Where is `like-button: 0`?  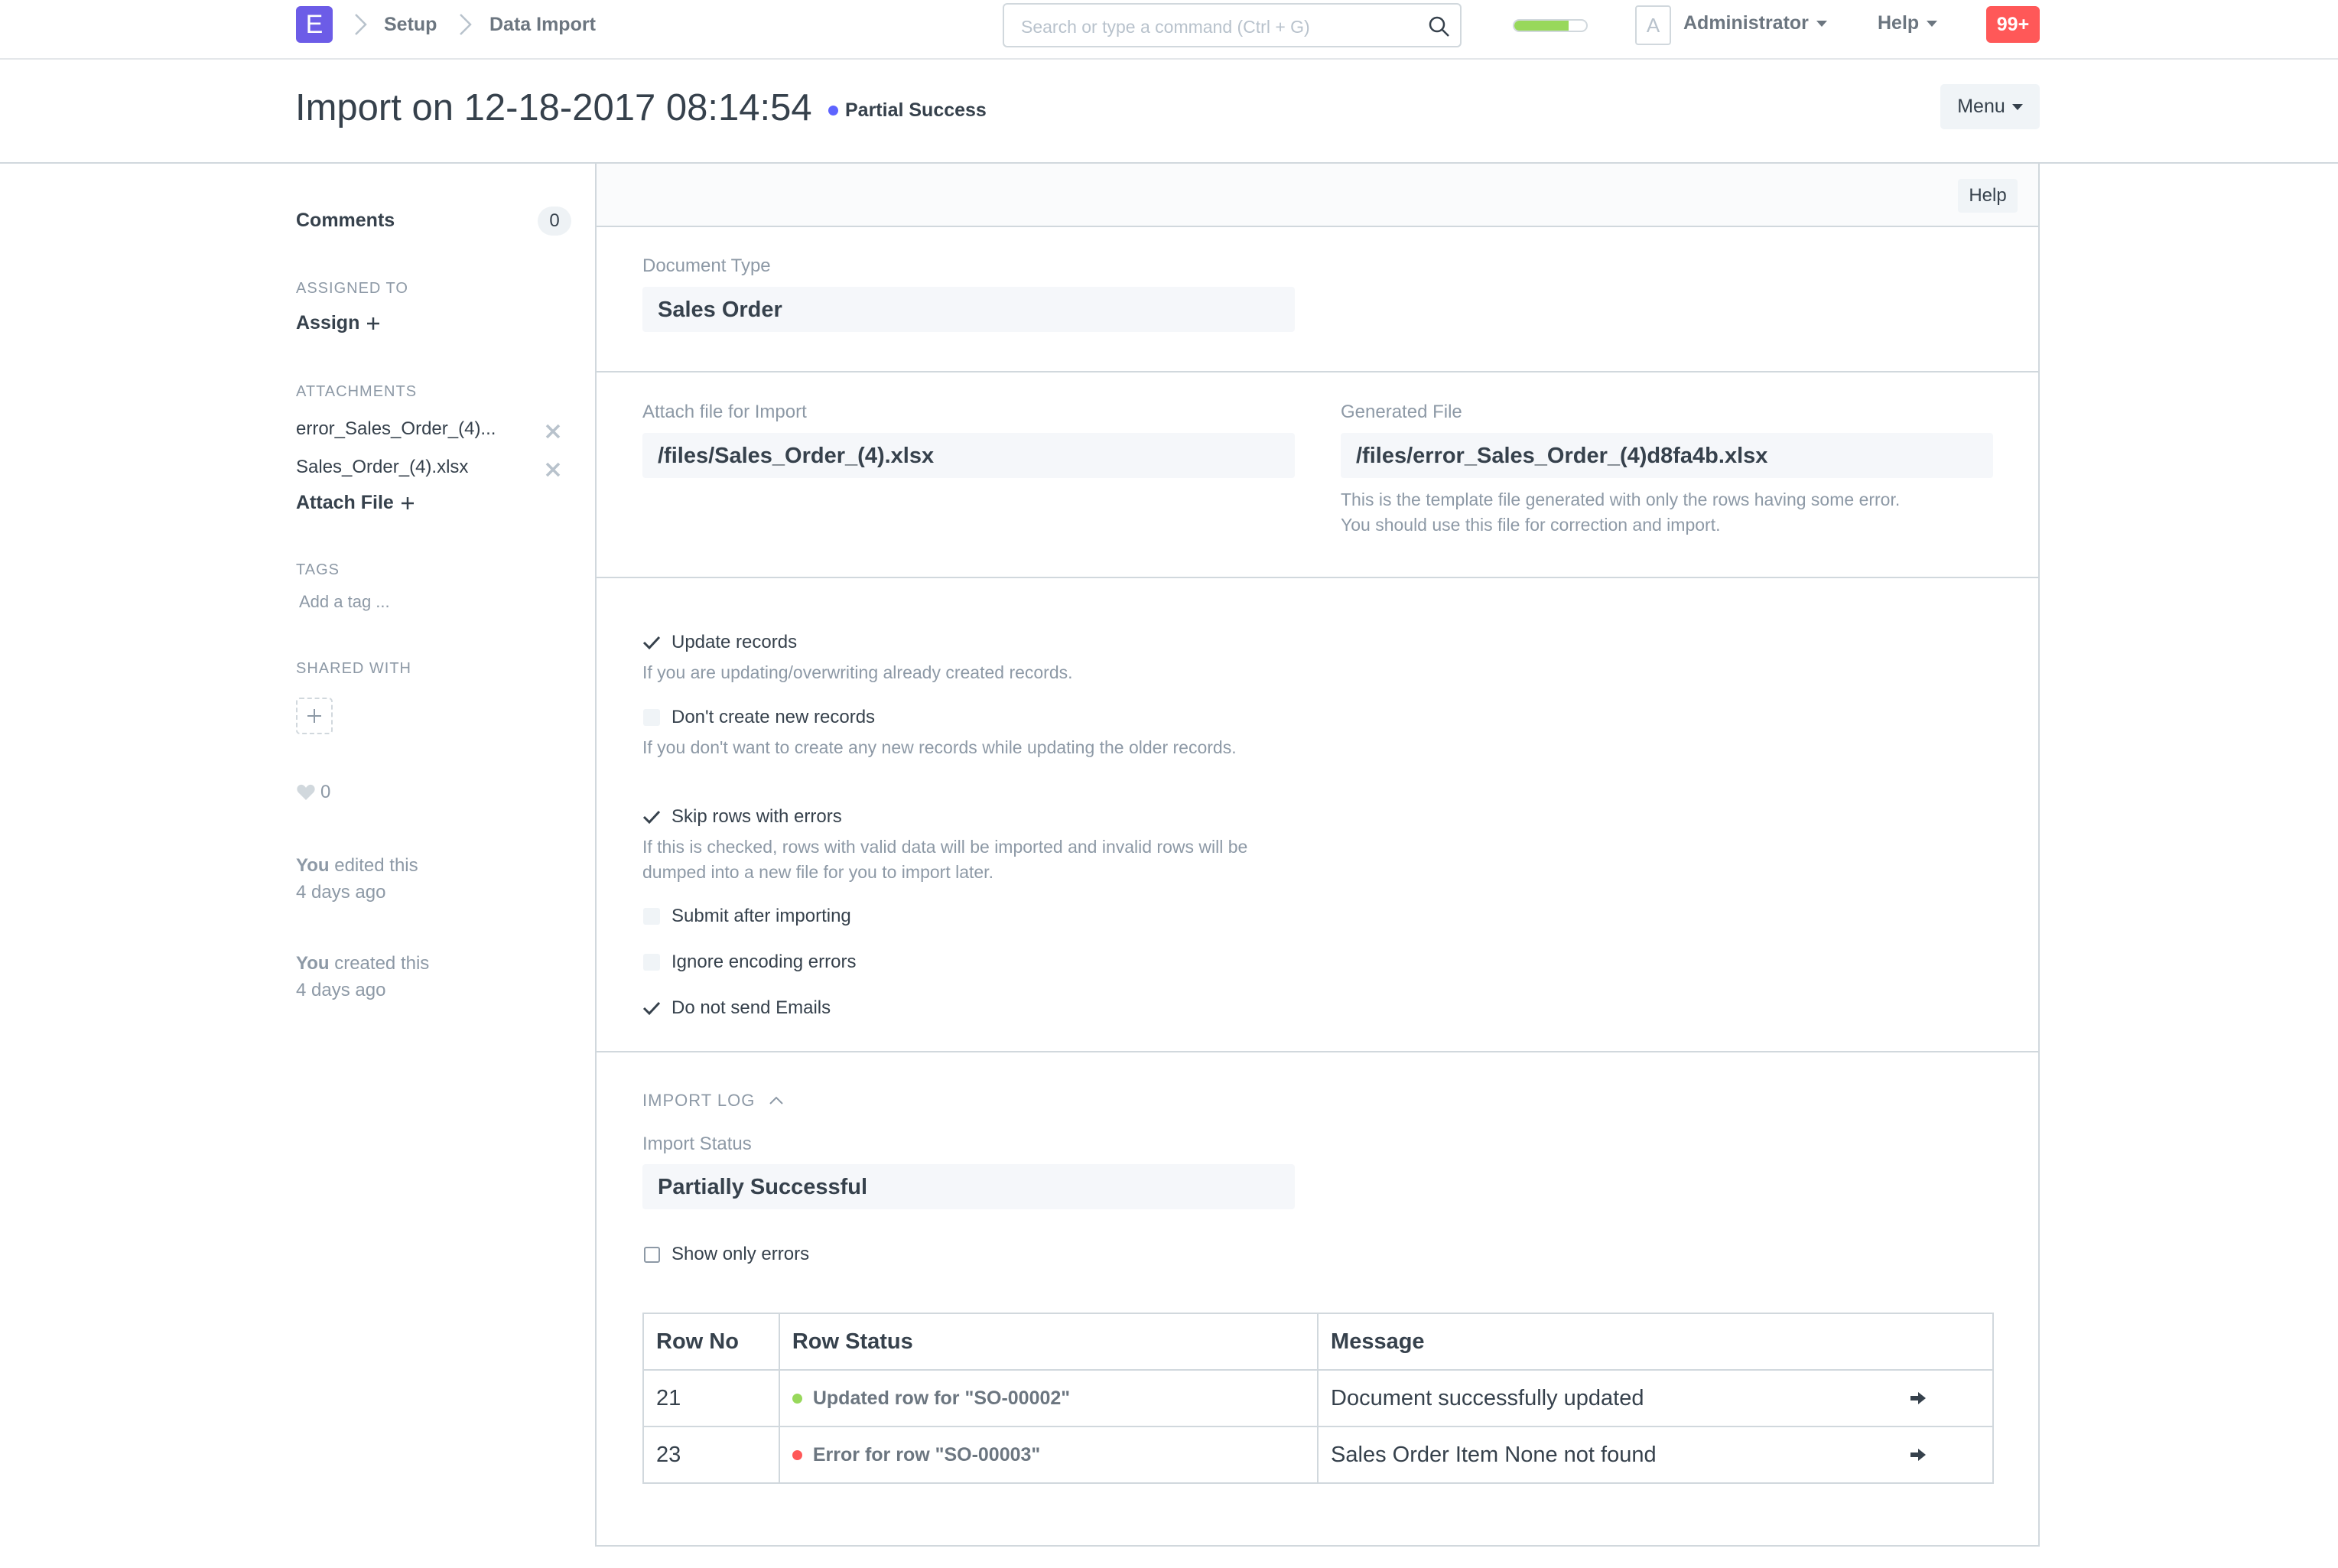
like-button: 0 is located at coordinates (313, 792).